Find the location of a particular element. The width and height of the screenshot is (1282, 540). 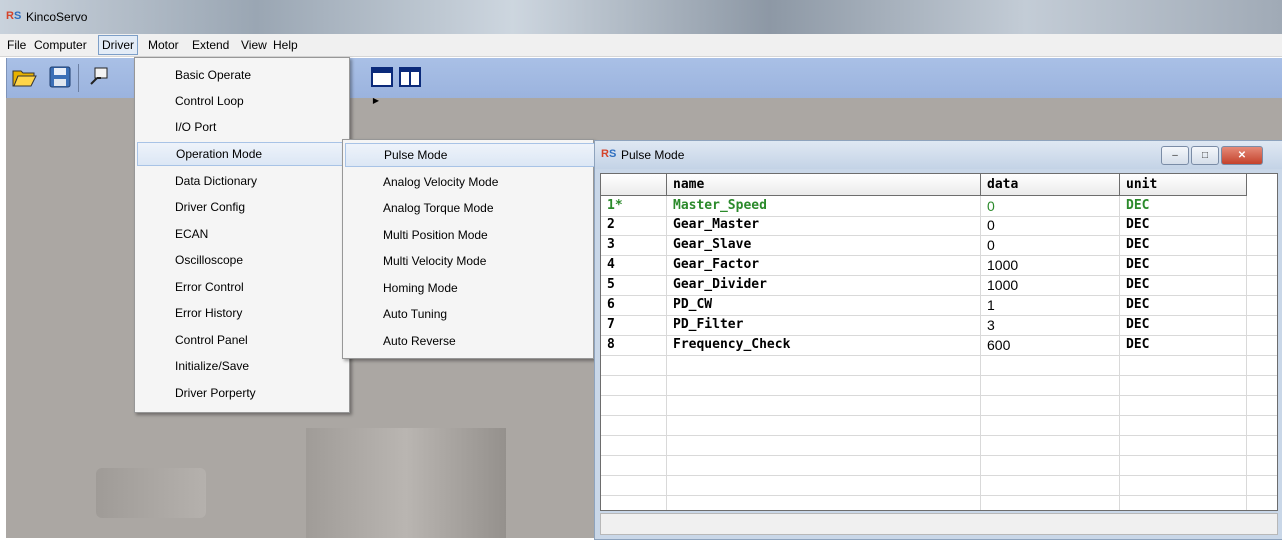

table-row: 1* Master_Speed 0 DEC is located at coordinates (939, 206).